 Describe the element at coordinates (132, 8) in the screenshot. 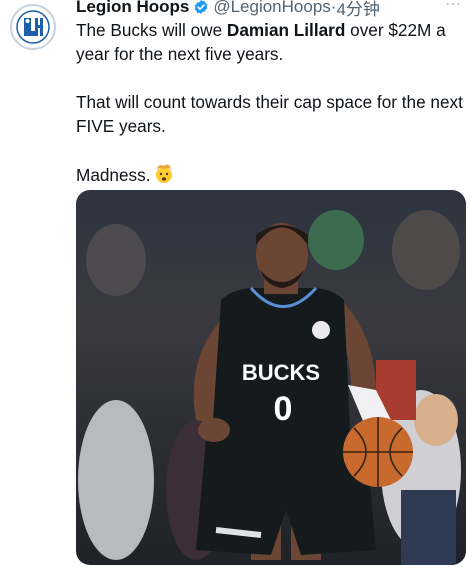

I see `author-name: Legion Hoops` at that location.